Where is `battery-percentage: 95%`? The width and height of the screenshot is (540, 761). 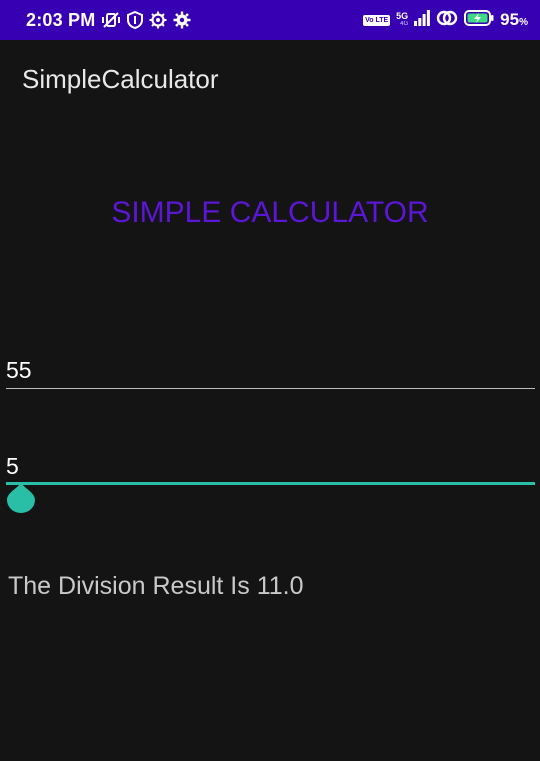
battery-percentage: 95% is located at coordinates (514, 20).